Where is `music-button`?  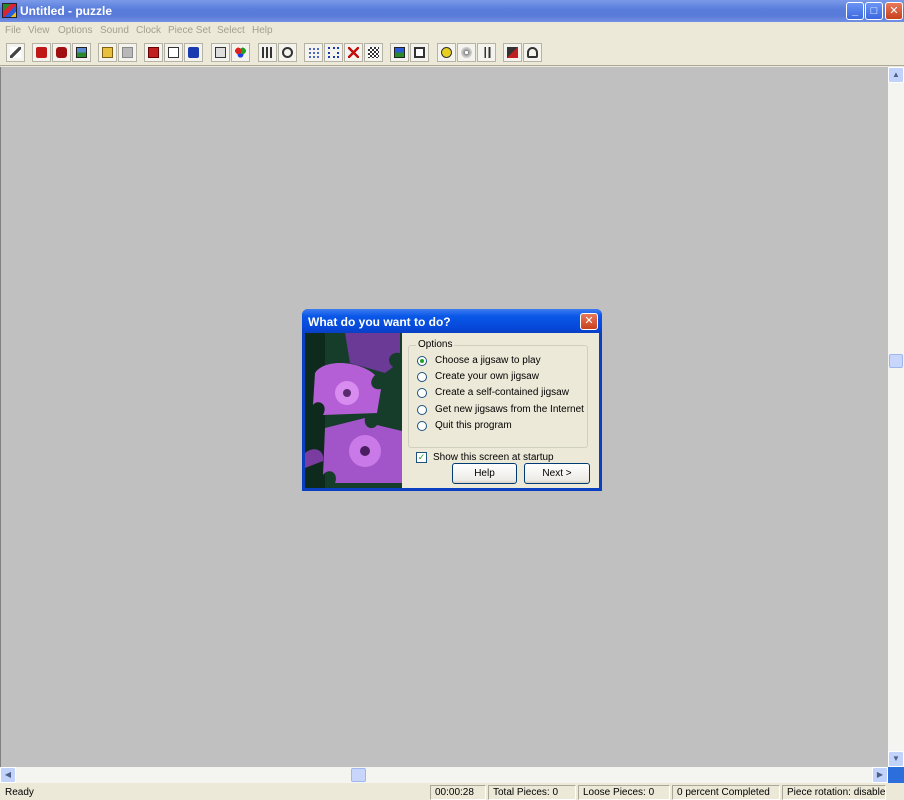 music-button is located at coordinates (486, 52).